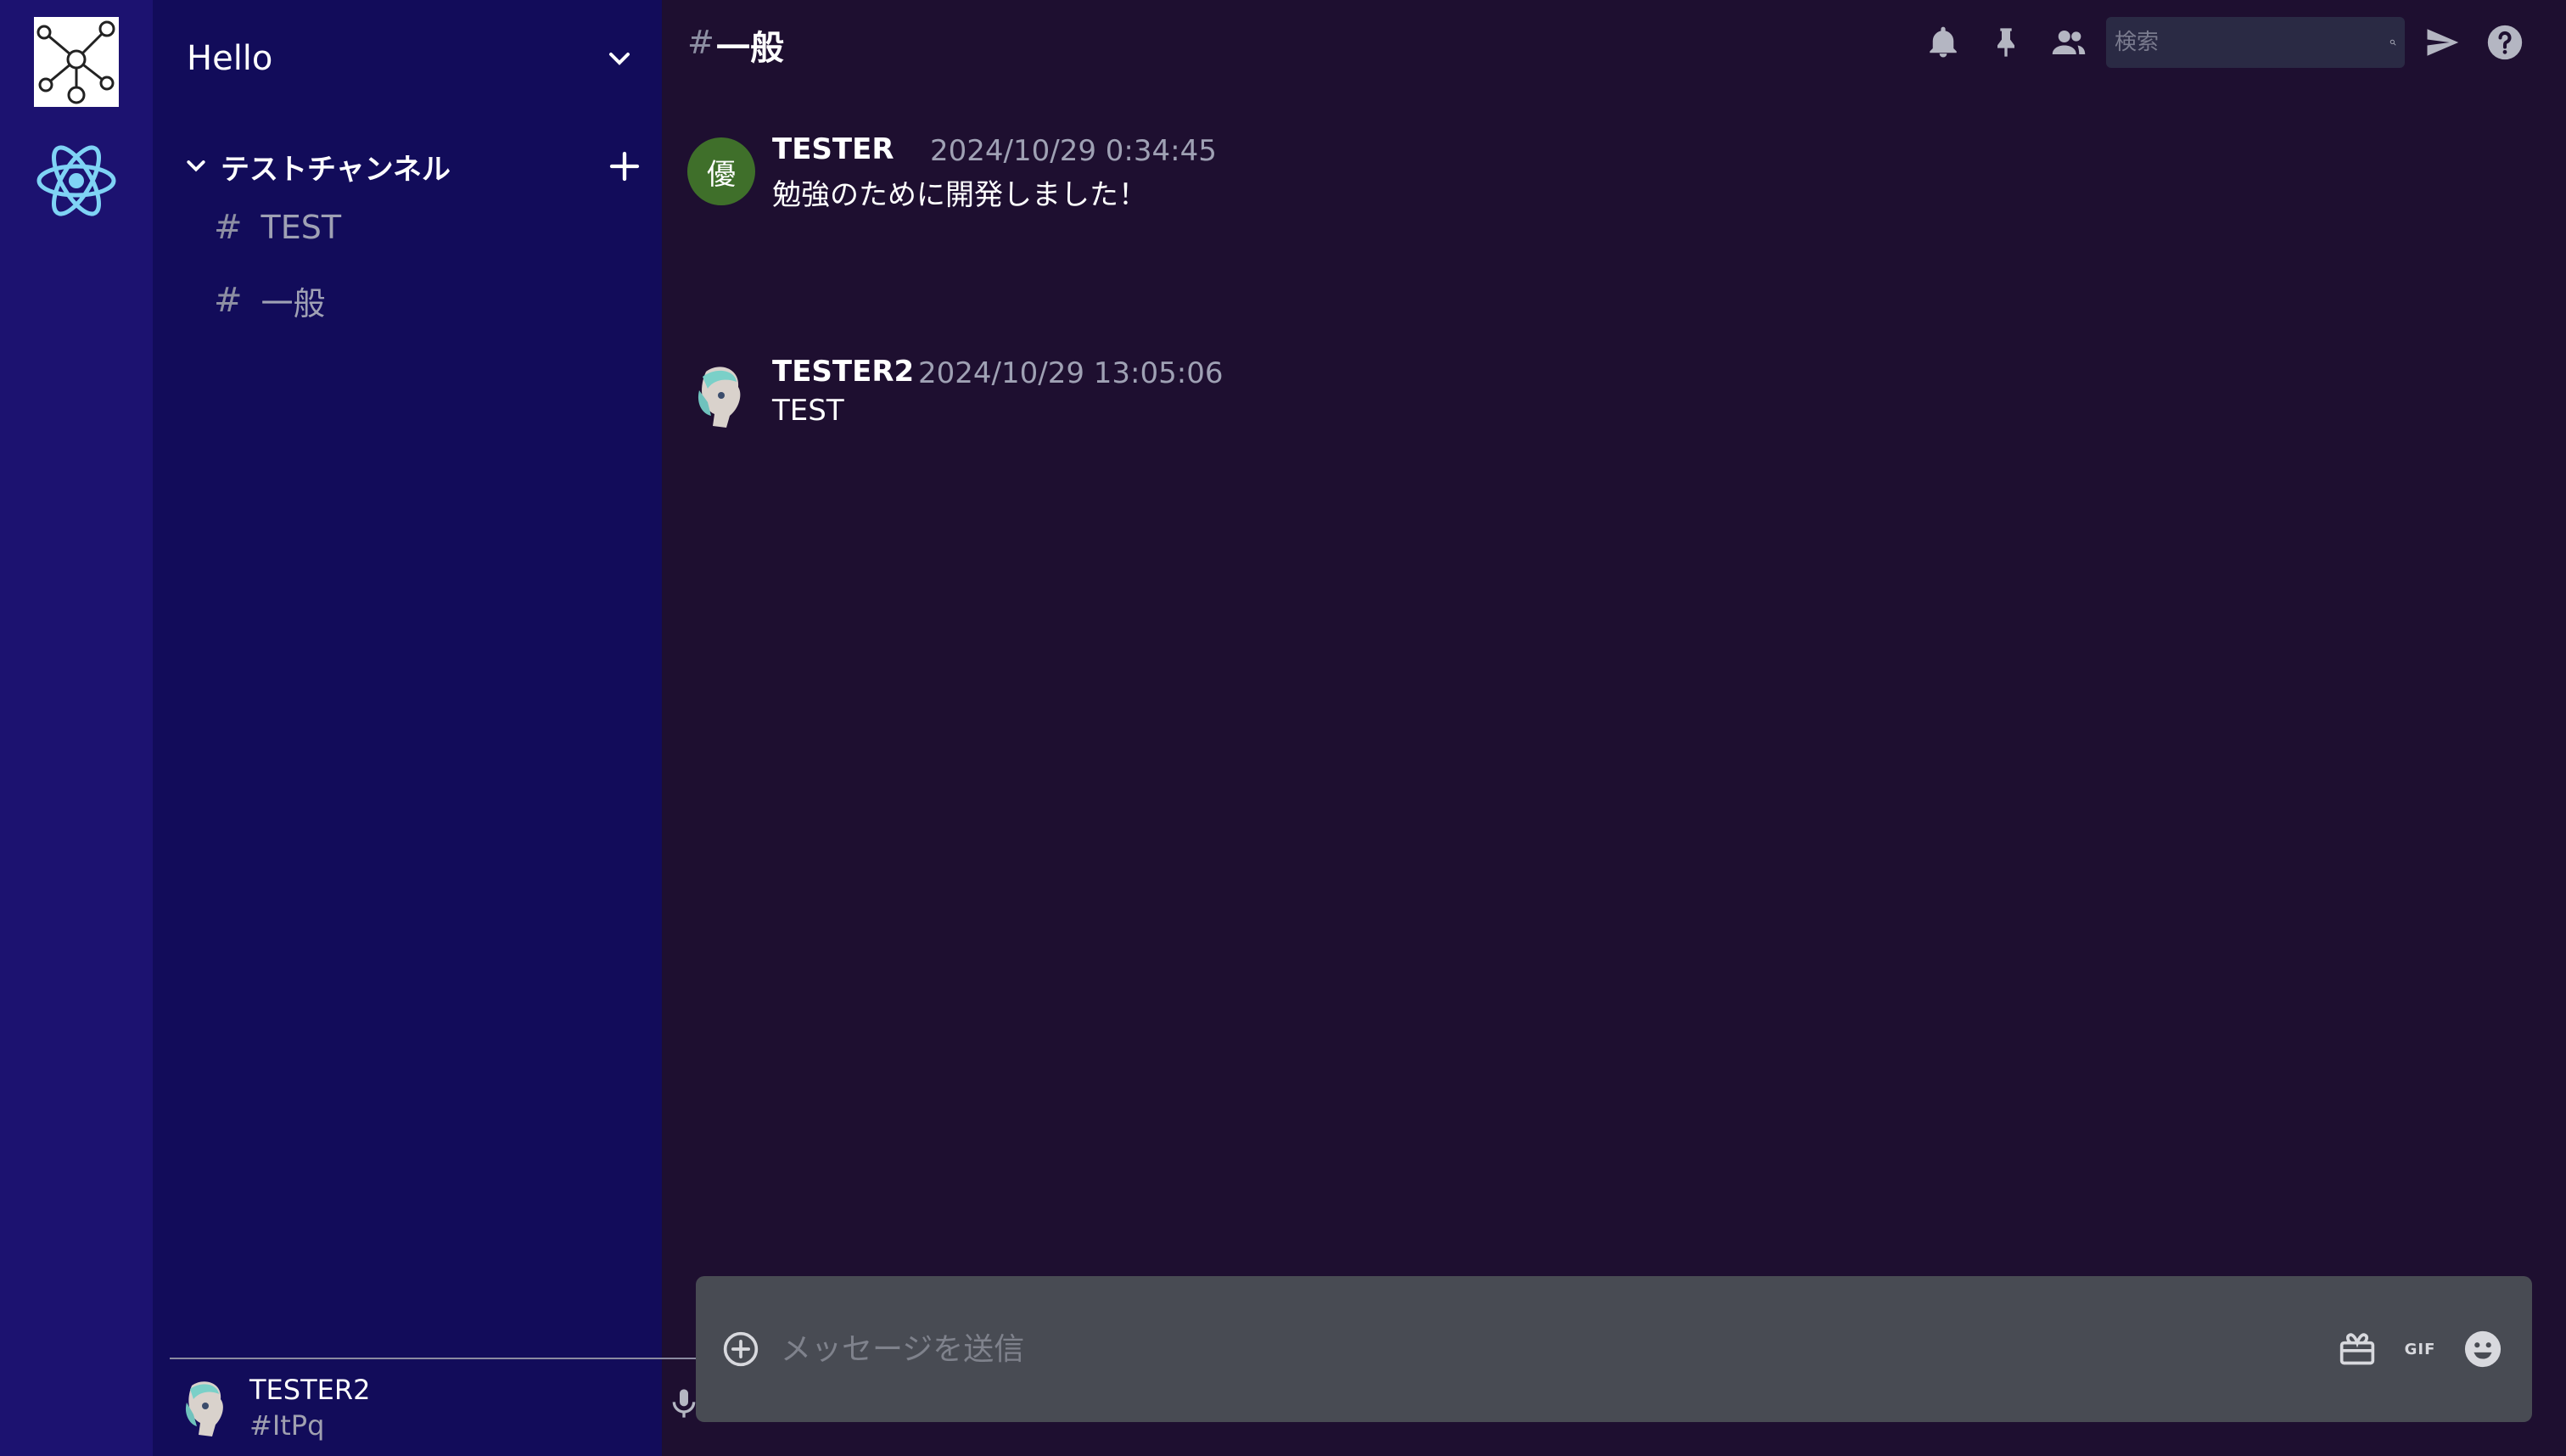 The width and height of the screenshot is (2566, 1456). I want to click on channel-category: テストチャンネル, so click(412, 166).